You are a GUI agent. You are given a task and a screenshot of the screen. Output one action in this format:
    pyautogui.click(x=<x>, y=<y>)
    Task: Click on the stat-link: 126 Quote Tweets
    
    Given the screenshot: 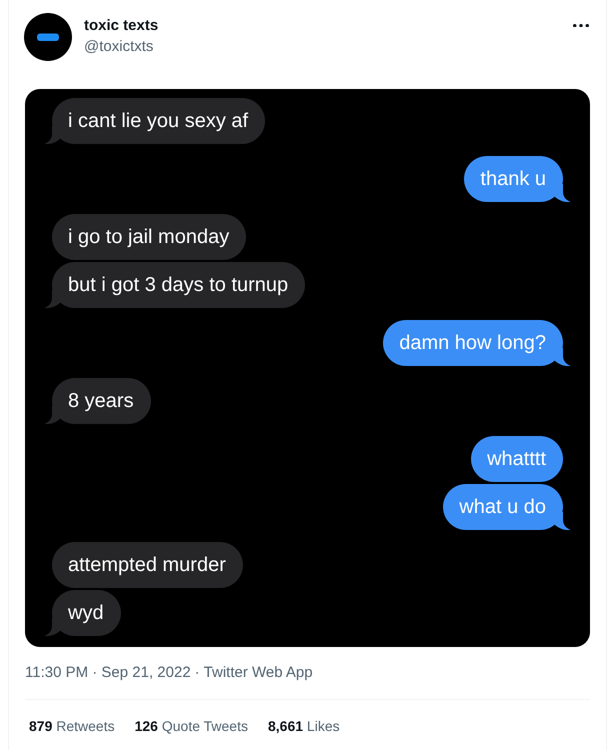 What is the action you would take?
    pyautogui.click(x=191, y=726)
    